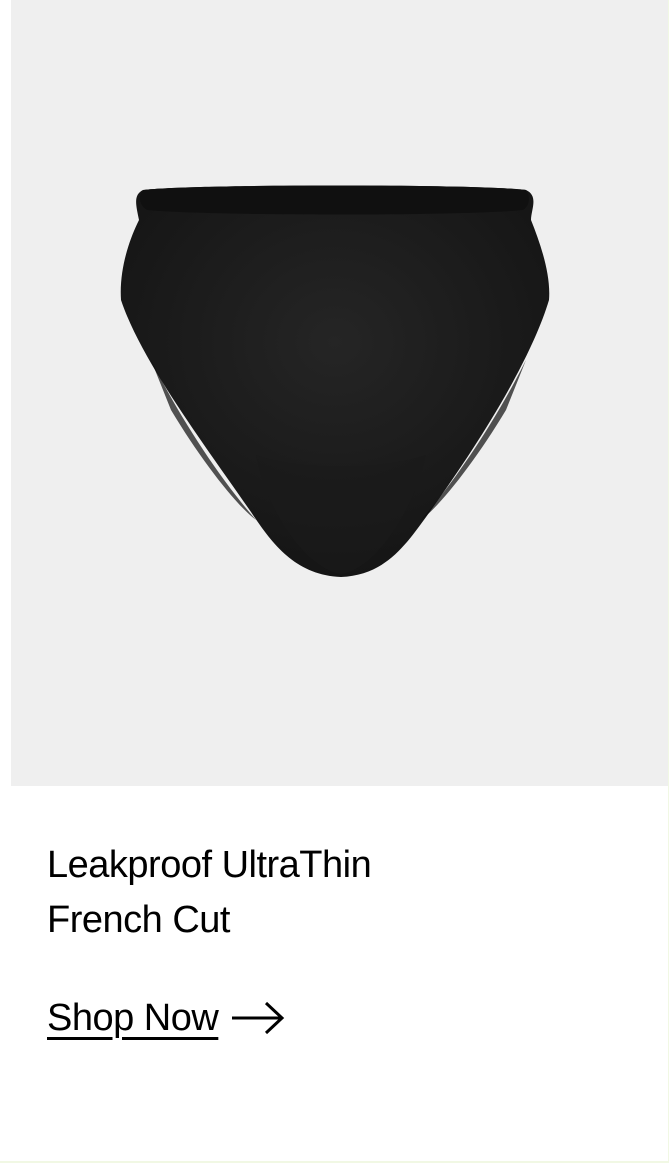 The height and width of the screenshot is (1163, 669). I want to click on shop-now-link: Shop Now, so click(166, 1018).